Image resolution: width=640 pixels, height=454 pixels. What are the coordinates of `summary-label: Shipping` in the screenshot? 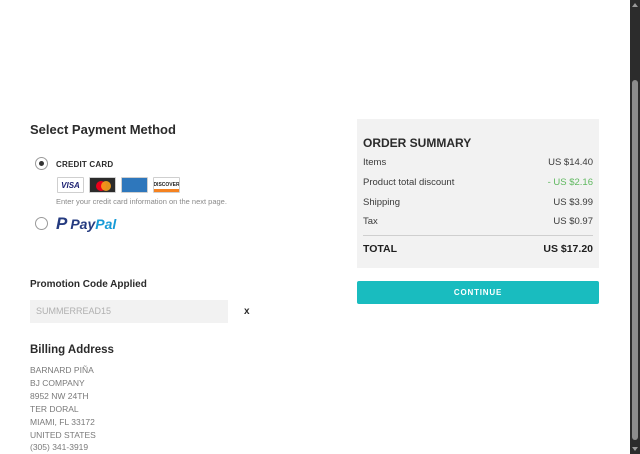 It's located at (381, 202).